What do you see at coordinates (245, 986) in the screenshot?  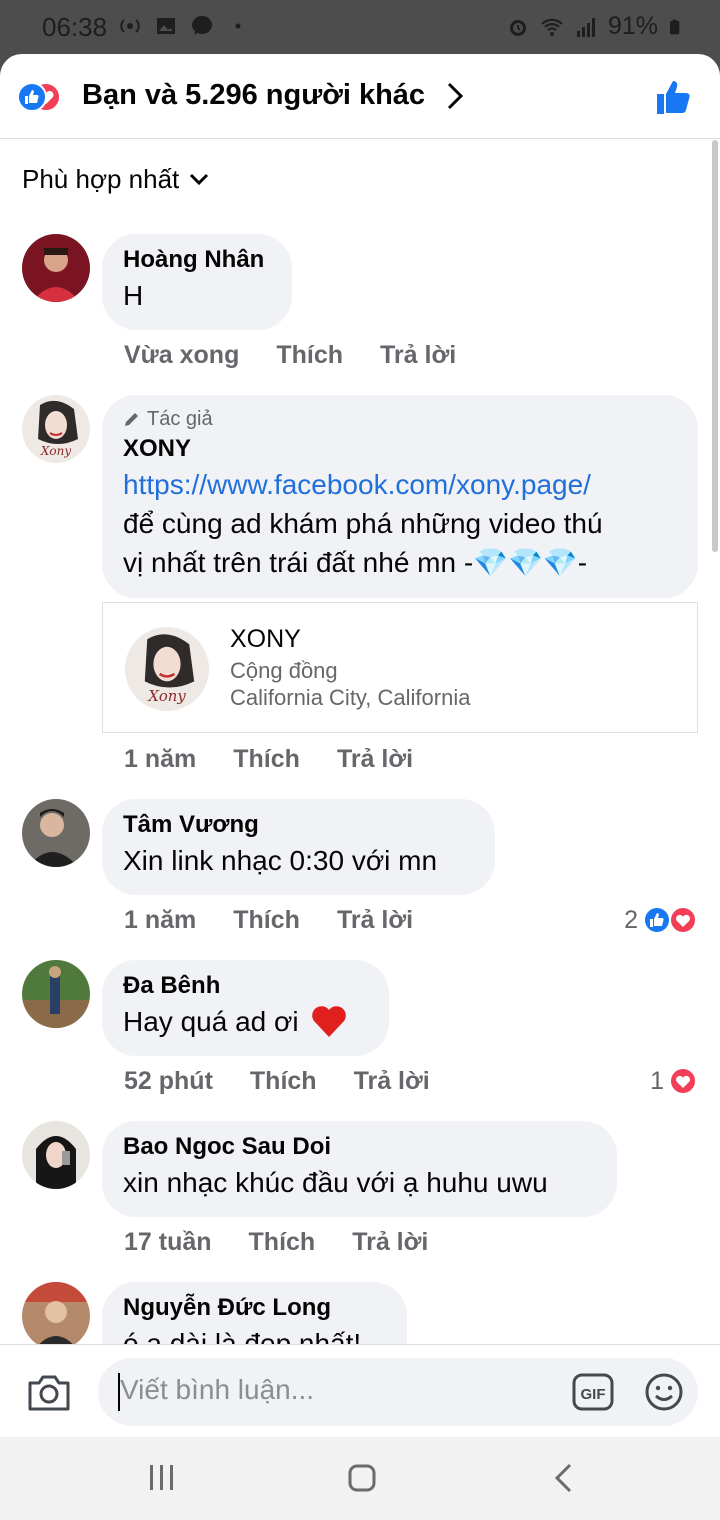 I see `comment-author: Đa Bênh` at bounding box center [245, 986].